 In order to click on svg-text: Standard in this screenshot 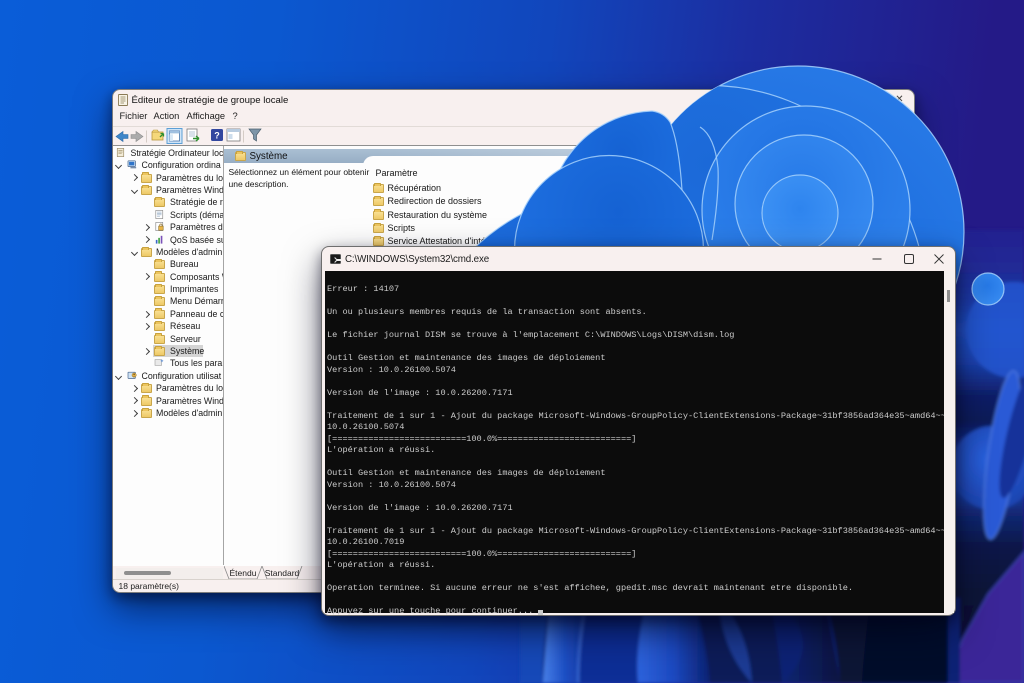, I will do `click(281, 573)`.